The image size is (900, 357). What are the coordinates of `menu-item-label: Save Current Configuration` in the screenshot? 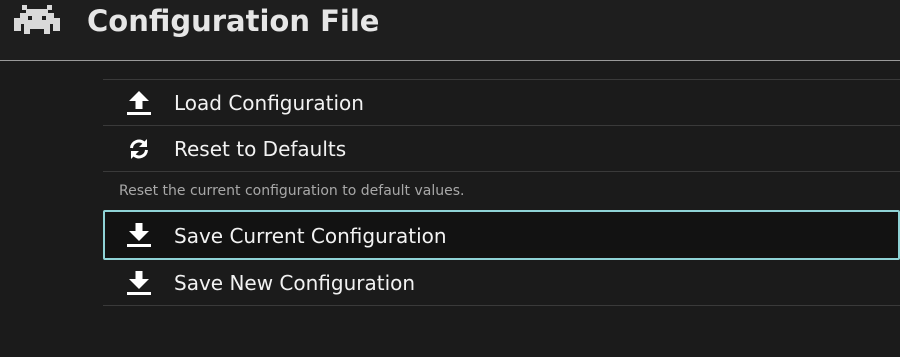 It's located at (310, 236).